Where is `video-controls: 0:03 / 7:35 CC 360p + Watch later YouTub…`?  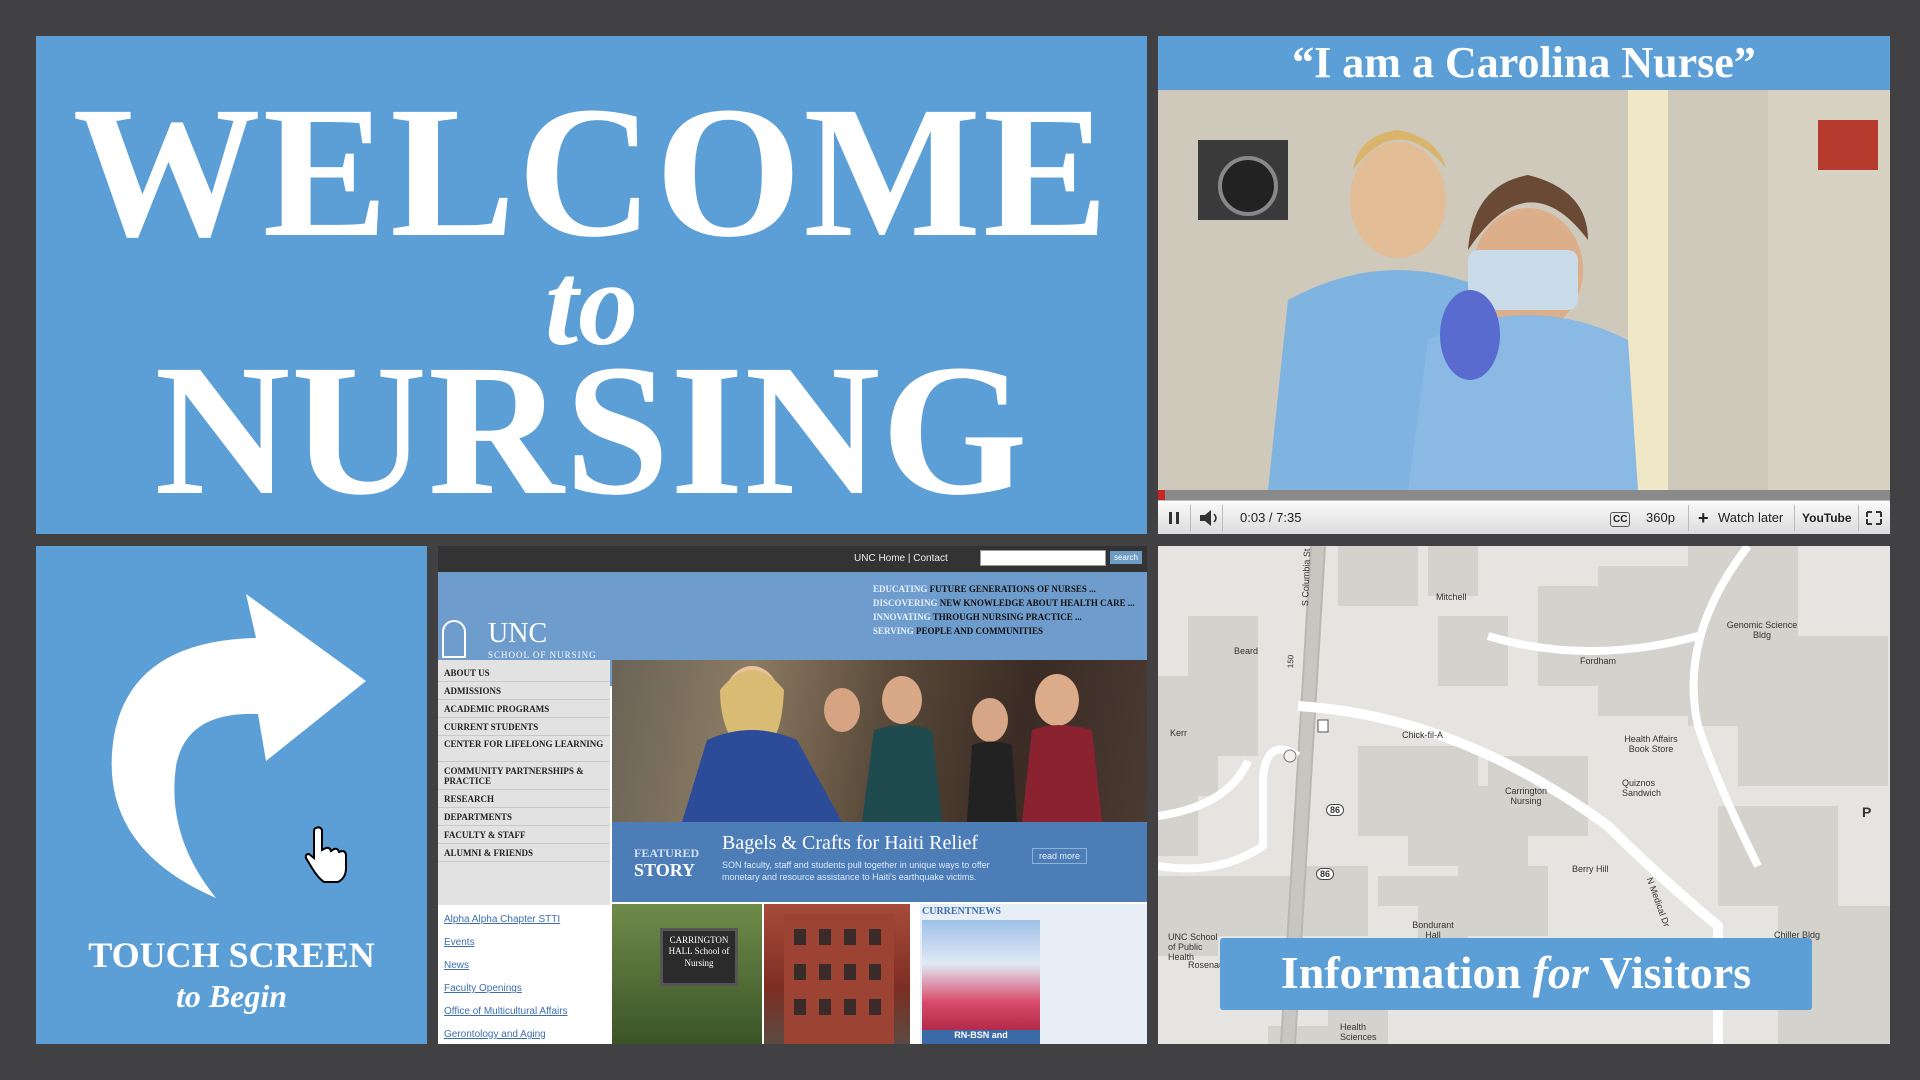
video-controls: 0:03 / 7:35 CC 360p + Watch later YouTub… is located at coordinates (1524, 517).